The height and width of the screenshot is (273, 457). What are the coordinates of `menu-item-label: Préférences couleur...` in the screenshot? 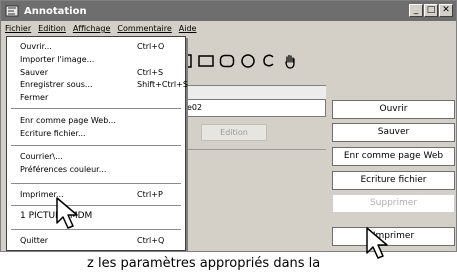 It's located at (63, 169).